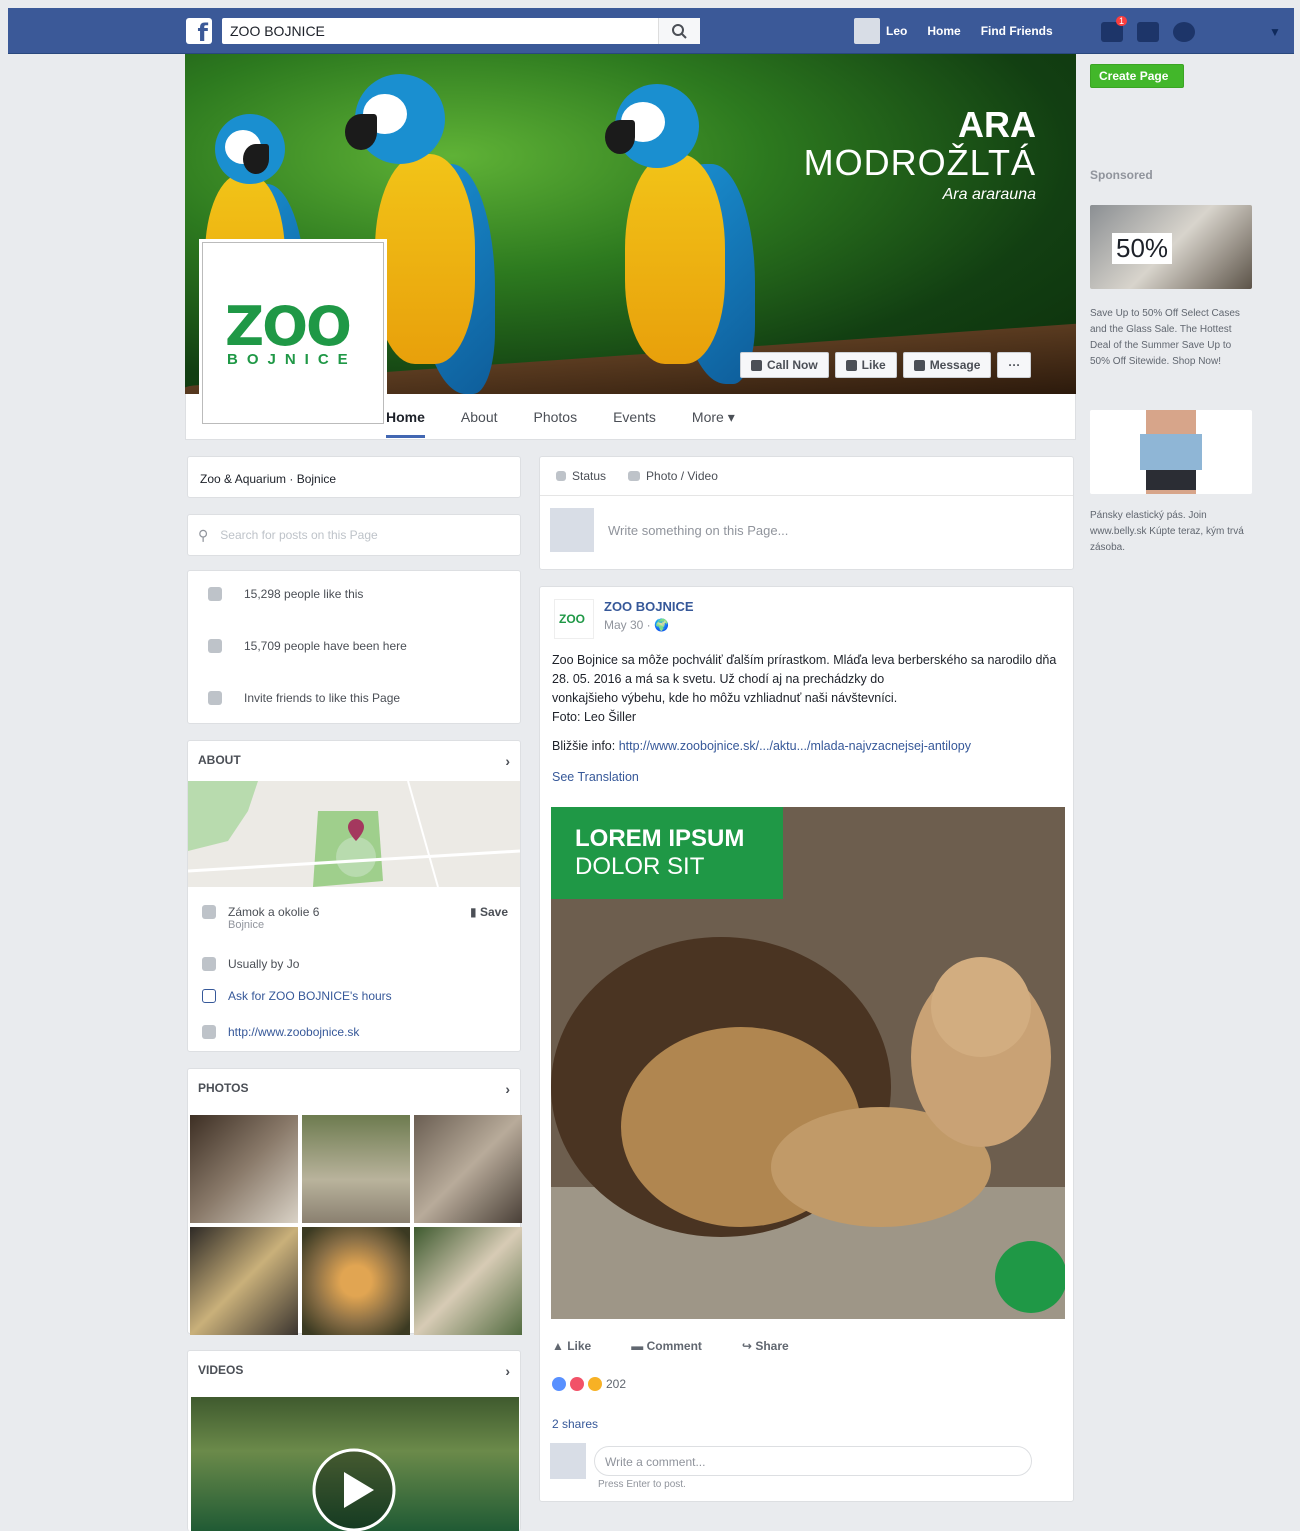  I want to click on photos-grid, so click(356, 1225).